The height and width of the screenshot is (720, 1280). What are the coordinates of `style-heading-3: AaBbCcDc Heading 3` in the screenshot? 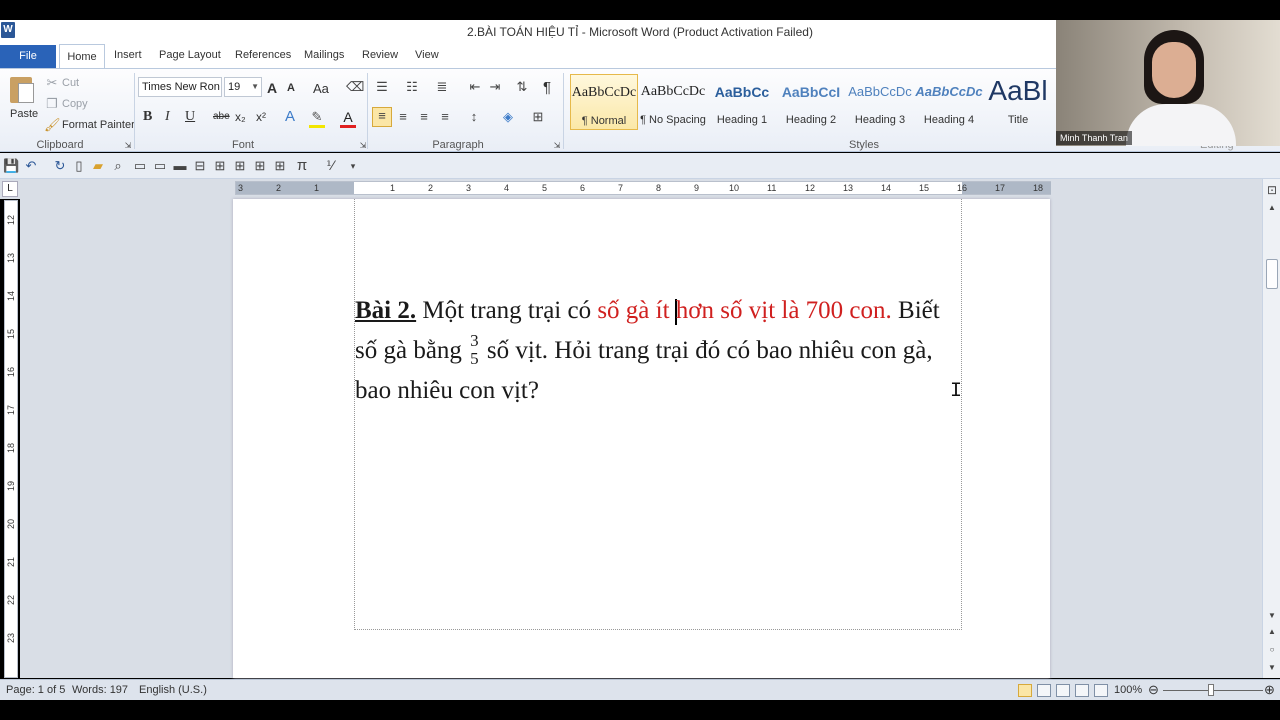 It's located at (880, 102).